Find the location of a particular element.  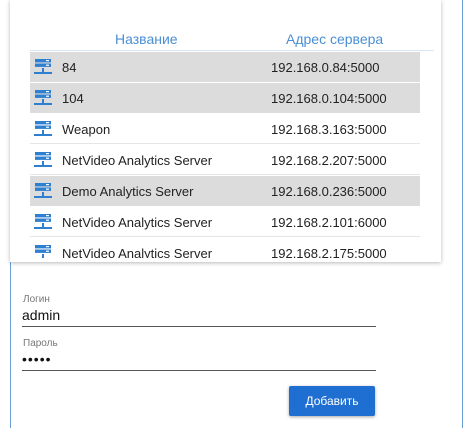

server-address: 192.168.2.101:6000 is located at coordinates (329, 222).